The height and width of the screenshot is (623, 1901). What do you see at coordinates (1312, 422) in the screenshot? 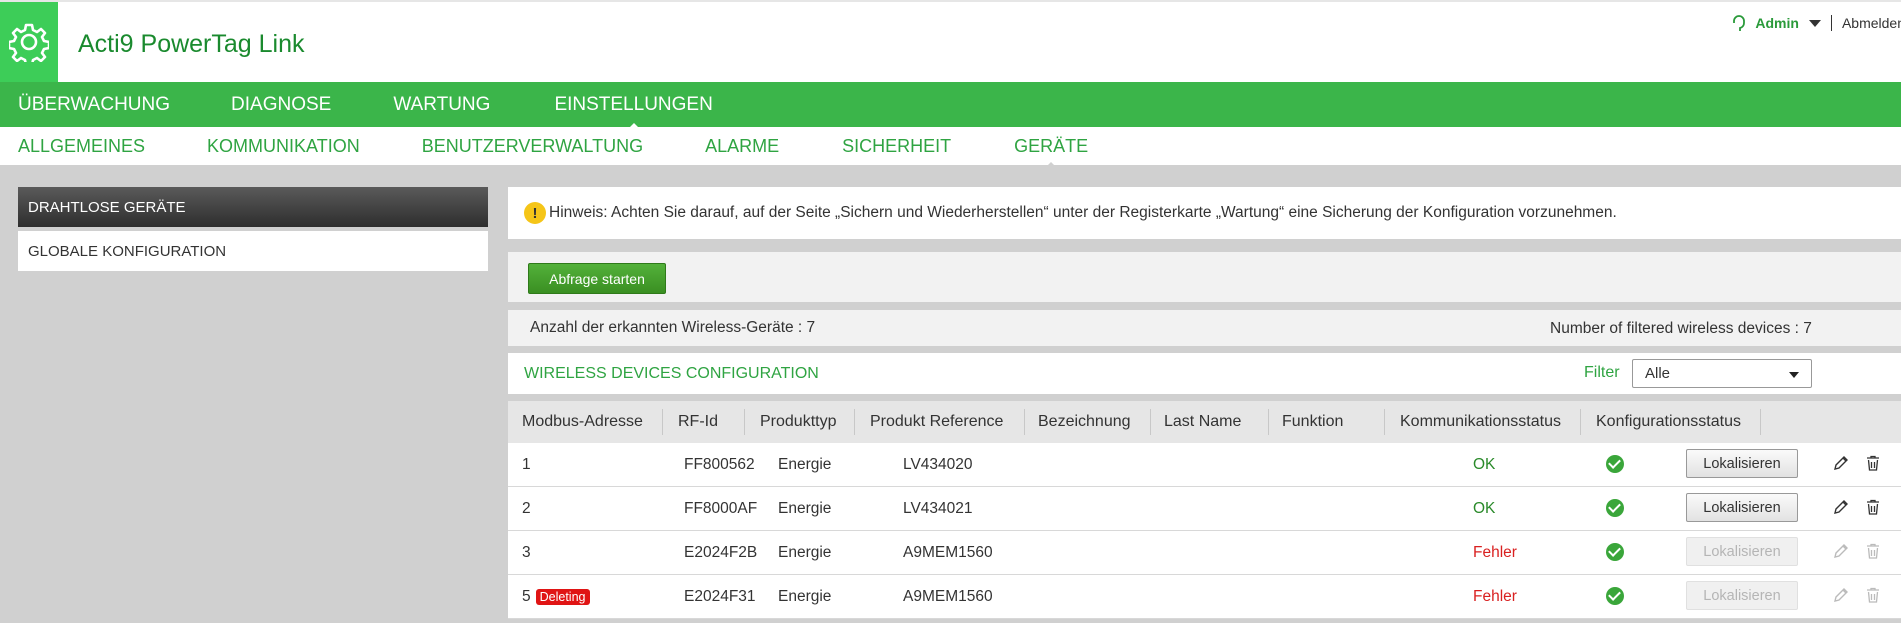
I see `column-header: Funktion` at bounding box center [1312, 422].